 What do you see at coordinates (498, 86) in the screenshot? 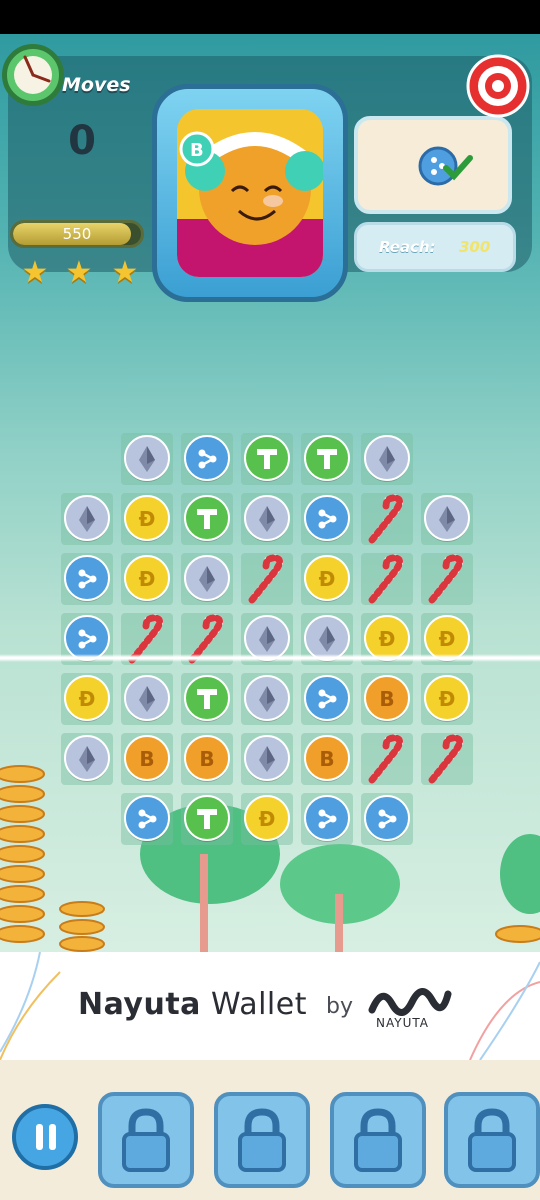
I see `target-icon` at bounding box center [498, 86].